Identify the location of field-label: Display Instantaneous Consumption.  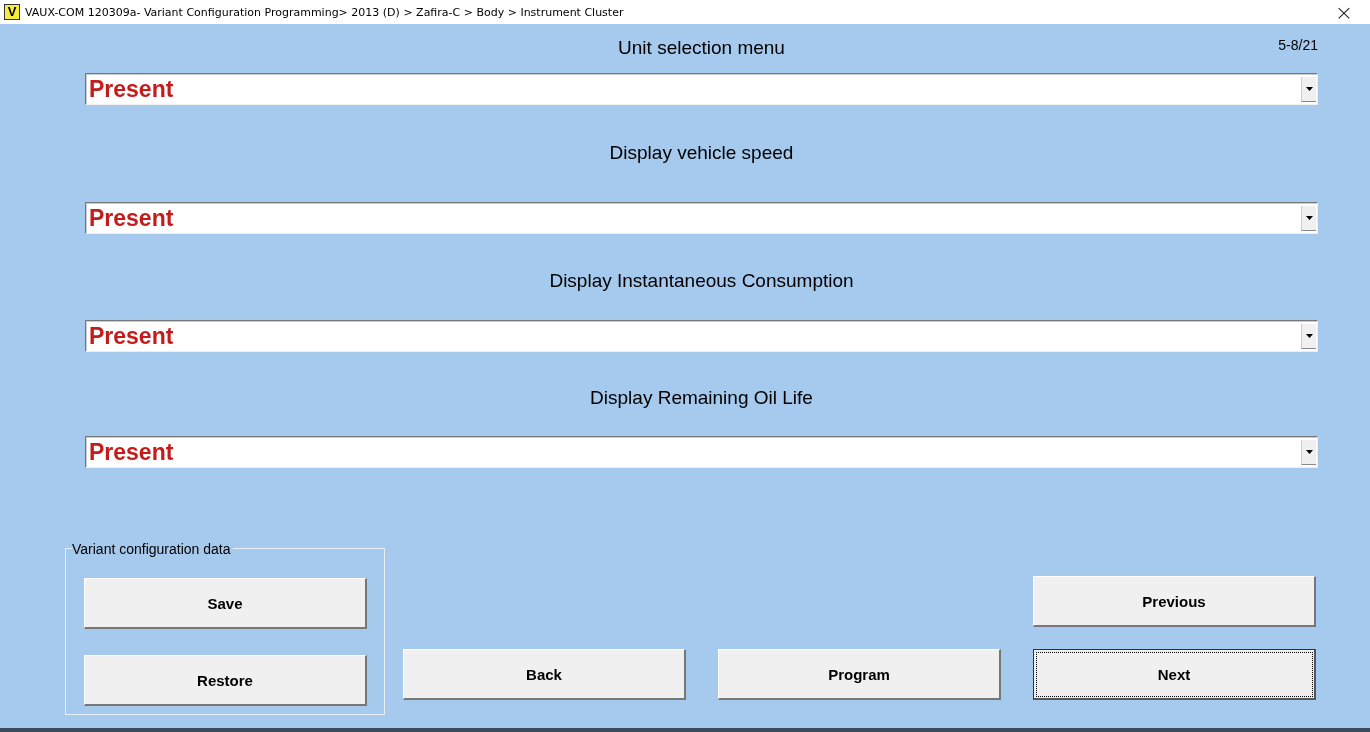
(701, 281).